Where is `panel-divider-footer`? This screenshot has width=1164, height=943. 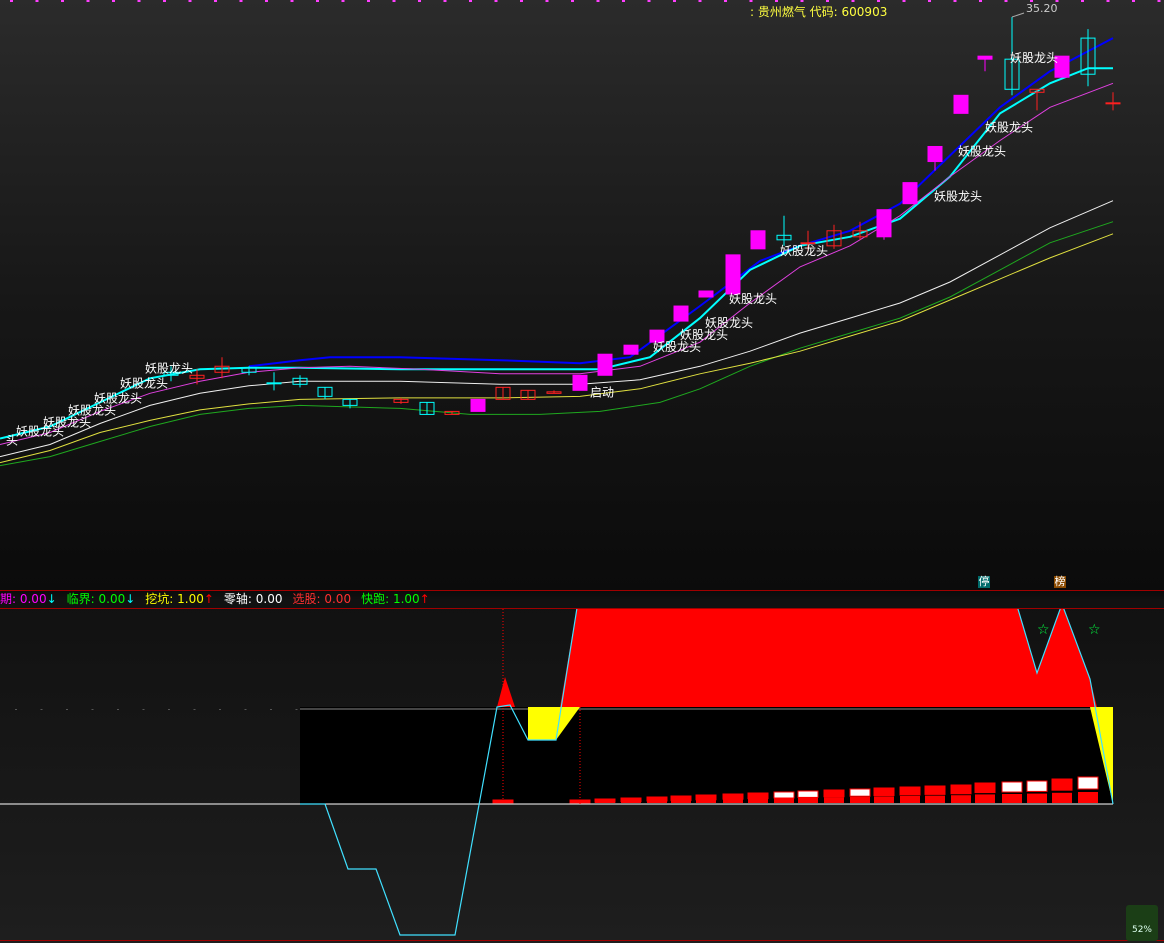 panel-divider-footer is located at coordinates (582, 940).